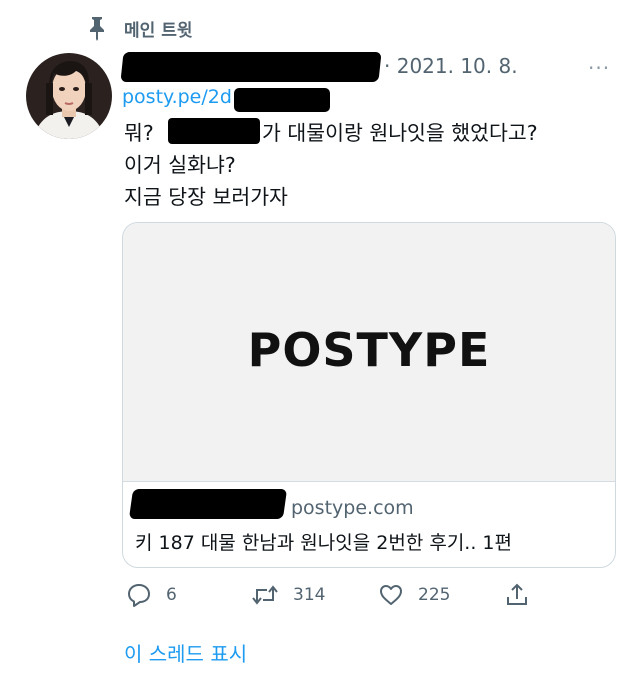 The height and width of the screenshot is (700, 640). What do you see at coordinates (251, 67) in the screenshot?
I see `redacted-author-name` at bounding box center [251, 67].